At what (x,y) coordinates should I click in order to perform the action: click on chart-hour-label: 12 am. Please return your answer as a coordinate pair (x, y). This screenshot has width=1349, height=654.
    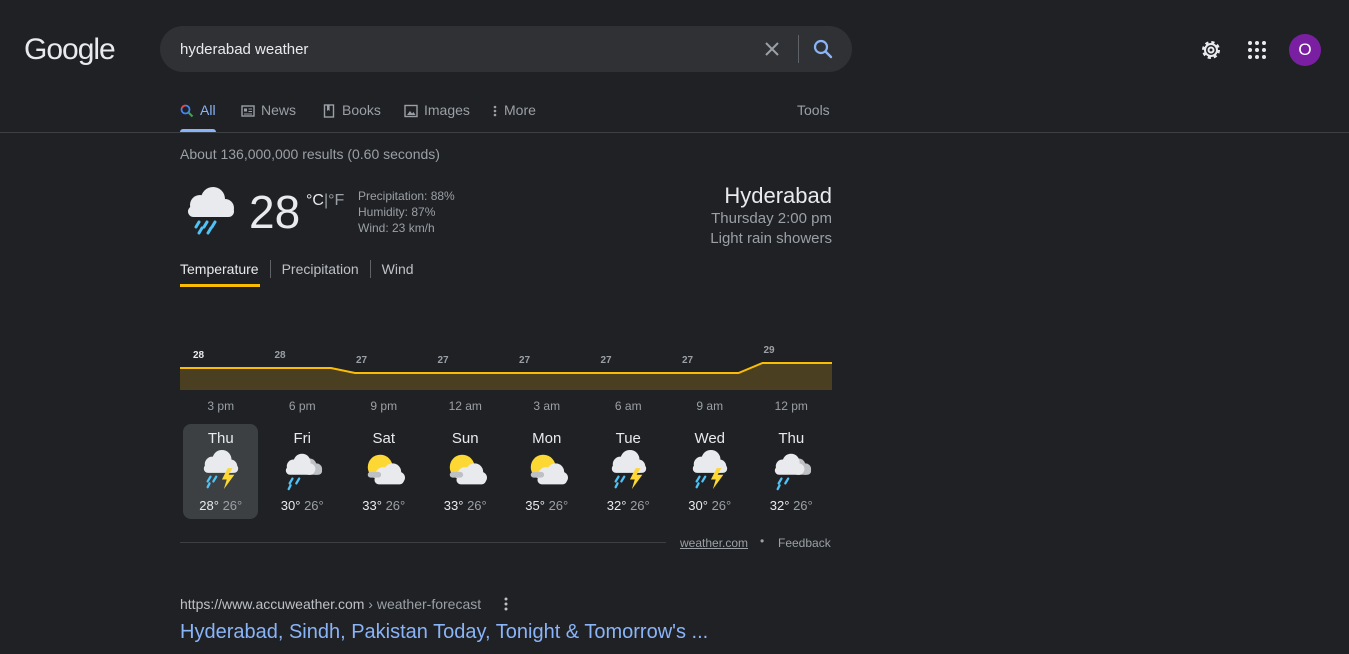
    Looking at the image, I should click on (465, 406).